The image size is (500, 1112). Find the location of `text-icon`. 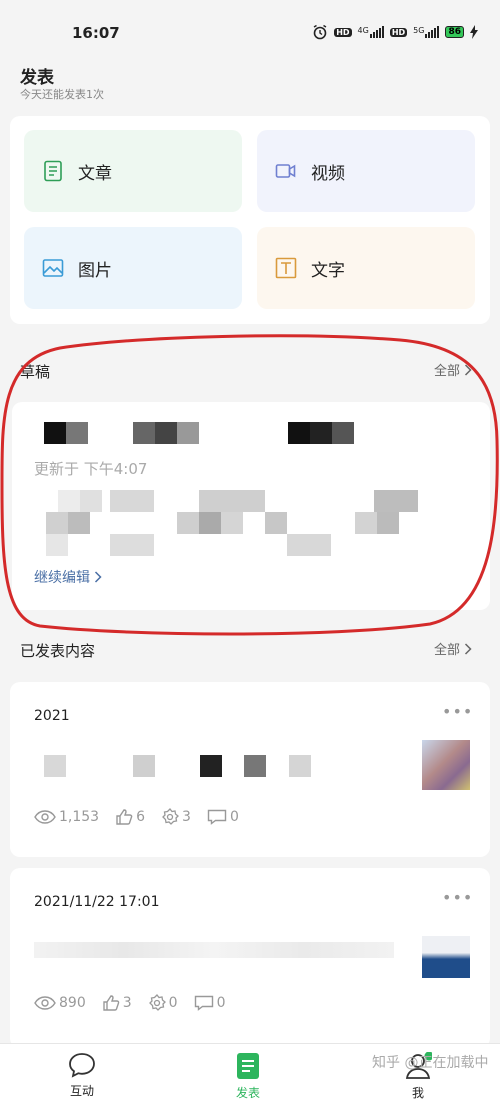

text-icon is located at coordinates (286, 268).